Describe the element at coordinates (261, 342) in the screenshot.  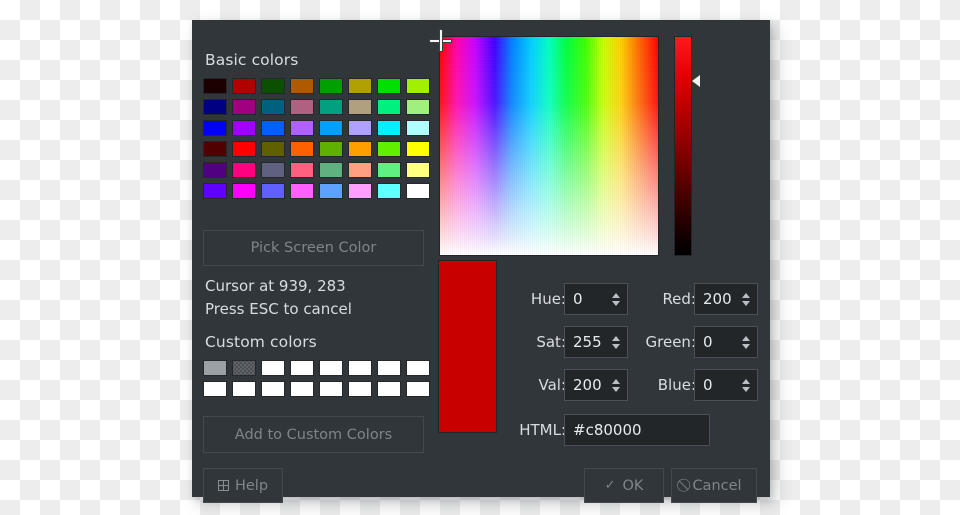
I see `custom-colors-title: Custom colors` at that location.